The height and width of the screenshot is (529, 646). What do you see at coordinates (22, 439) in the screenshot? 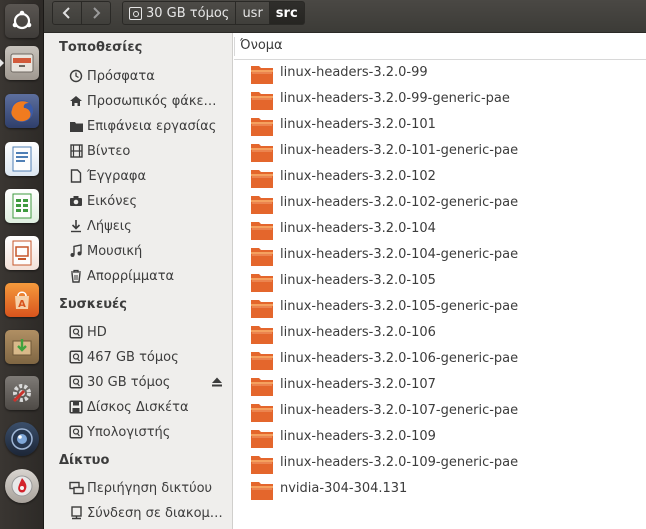
I see `camera-app-launcher-icon` at bounding box center [22, 439].